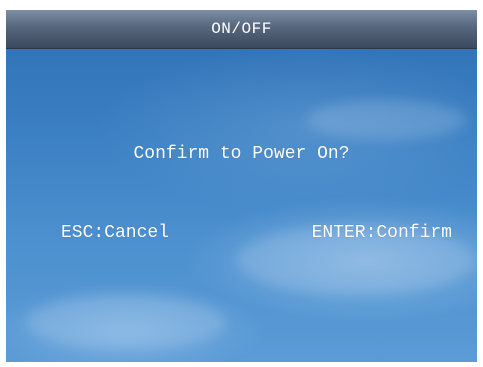 Image resolution: width=483 pixels, height=367 pixels. Describe the element at coordinates (241, 154) in the screenshot. I see `power-on-prompt: Confirm to Power On?` at that location.